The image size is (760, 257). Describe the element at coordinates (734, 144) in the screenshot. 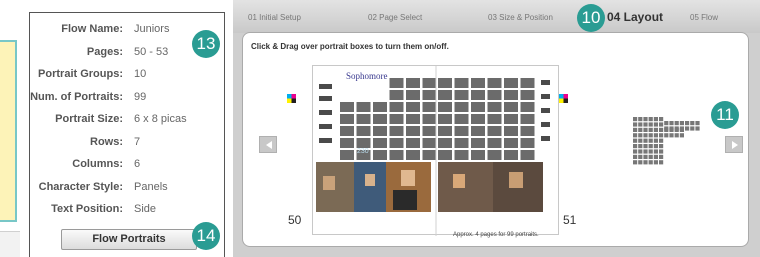

I see `next-spread-button` at that location.